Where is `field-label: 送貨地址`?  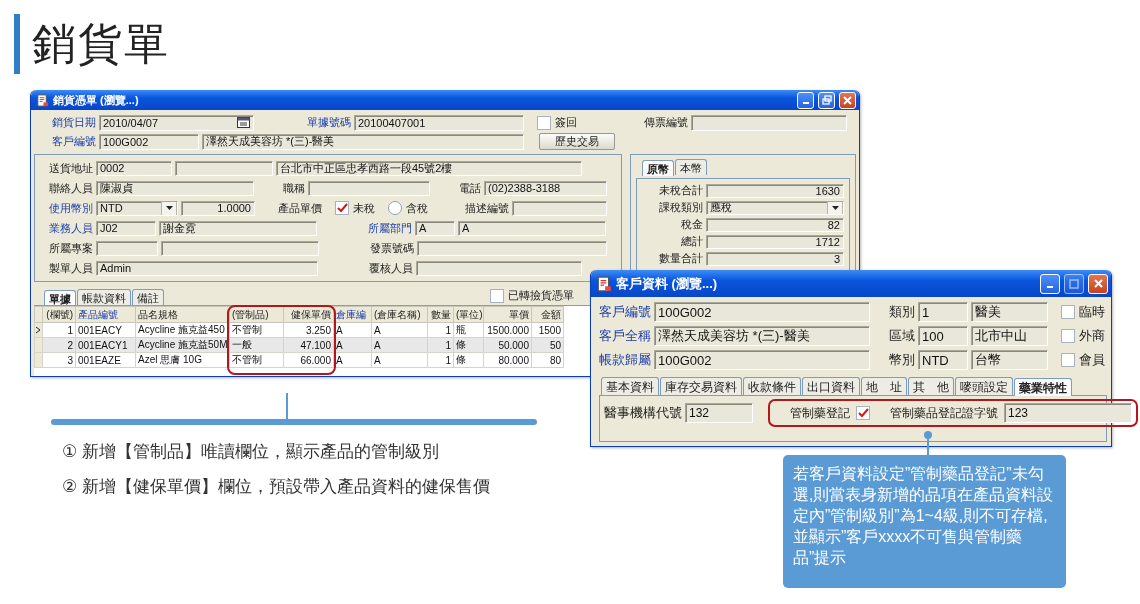
field-label: 送貨地址 is located at coordinates (70, 168).